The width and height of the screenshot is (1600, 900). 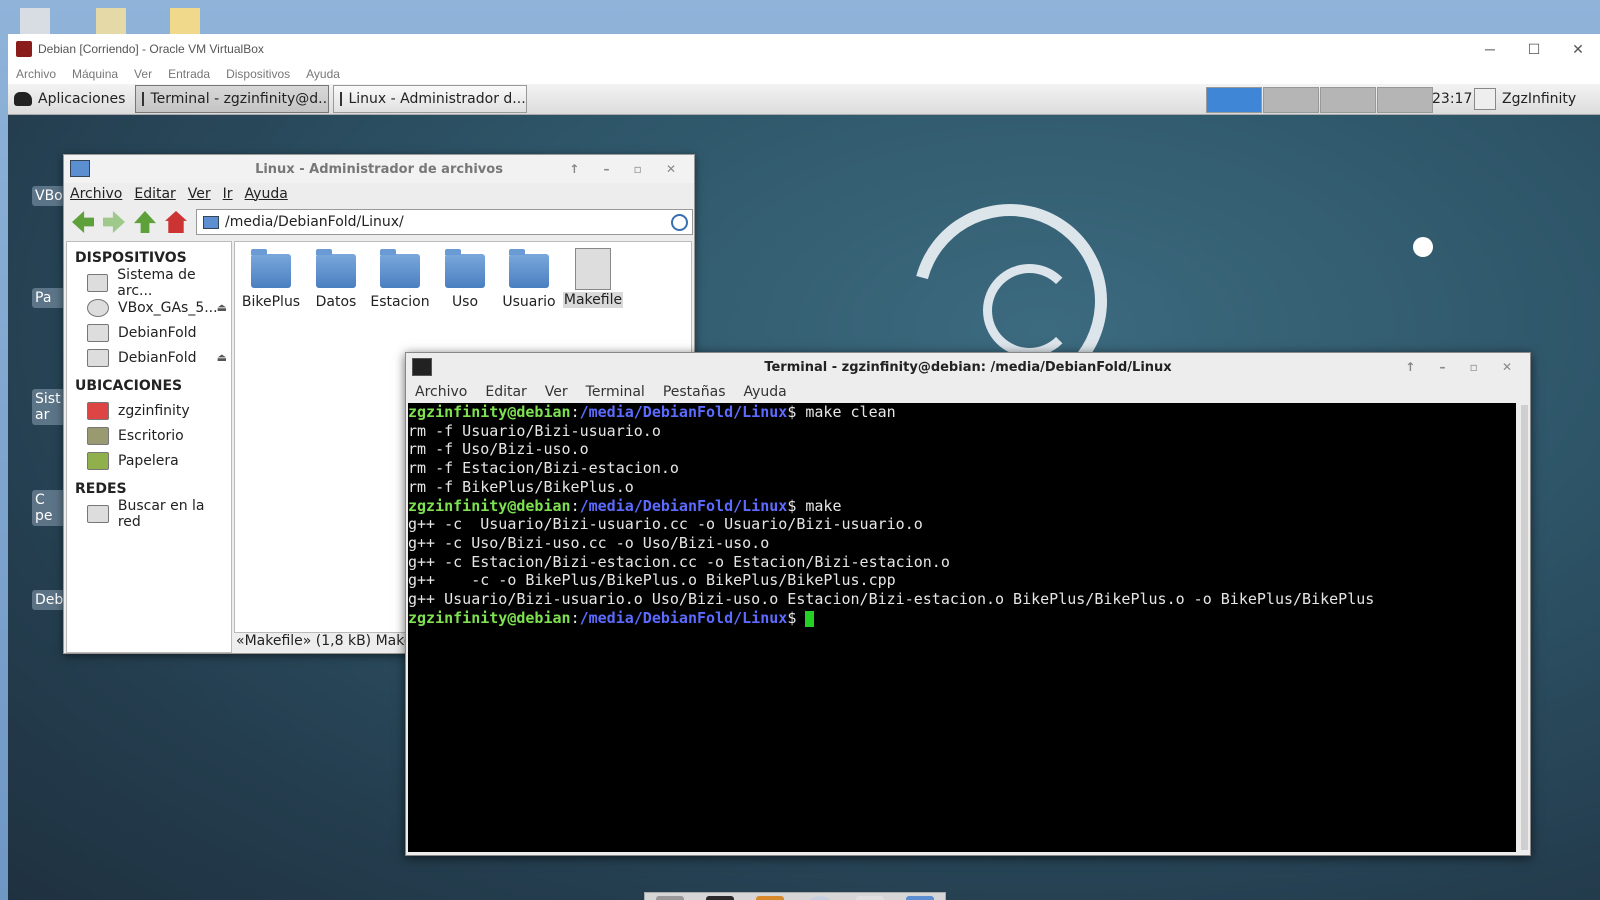 What do you see at coordinates (505, 392) in the screenshot?
I see `term-menu-editar: Editar` at bounding box center [505, 392].